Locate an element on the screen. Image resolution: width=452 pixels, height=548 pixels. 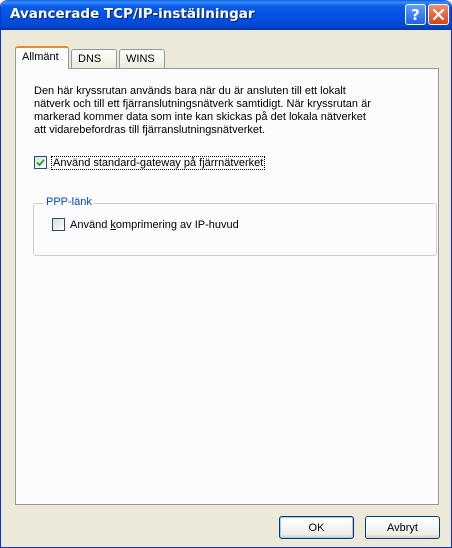
tab-label: Allmänt is located at coordinates (40, 57).